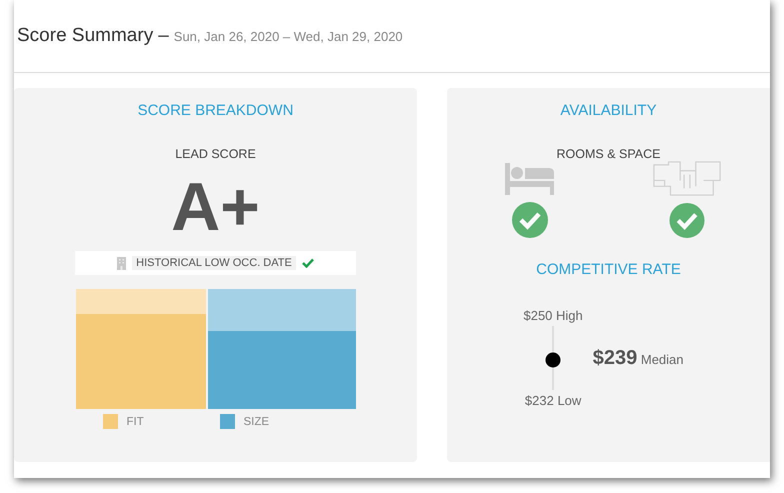 The image size is (784, 493). What do you see at coordinates (216, 110) in the screenshot?
I see `panel-title: SCORE BREAKDOWN` at bounding box center [216, 110].